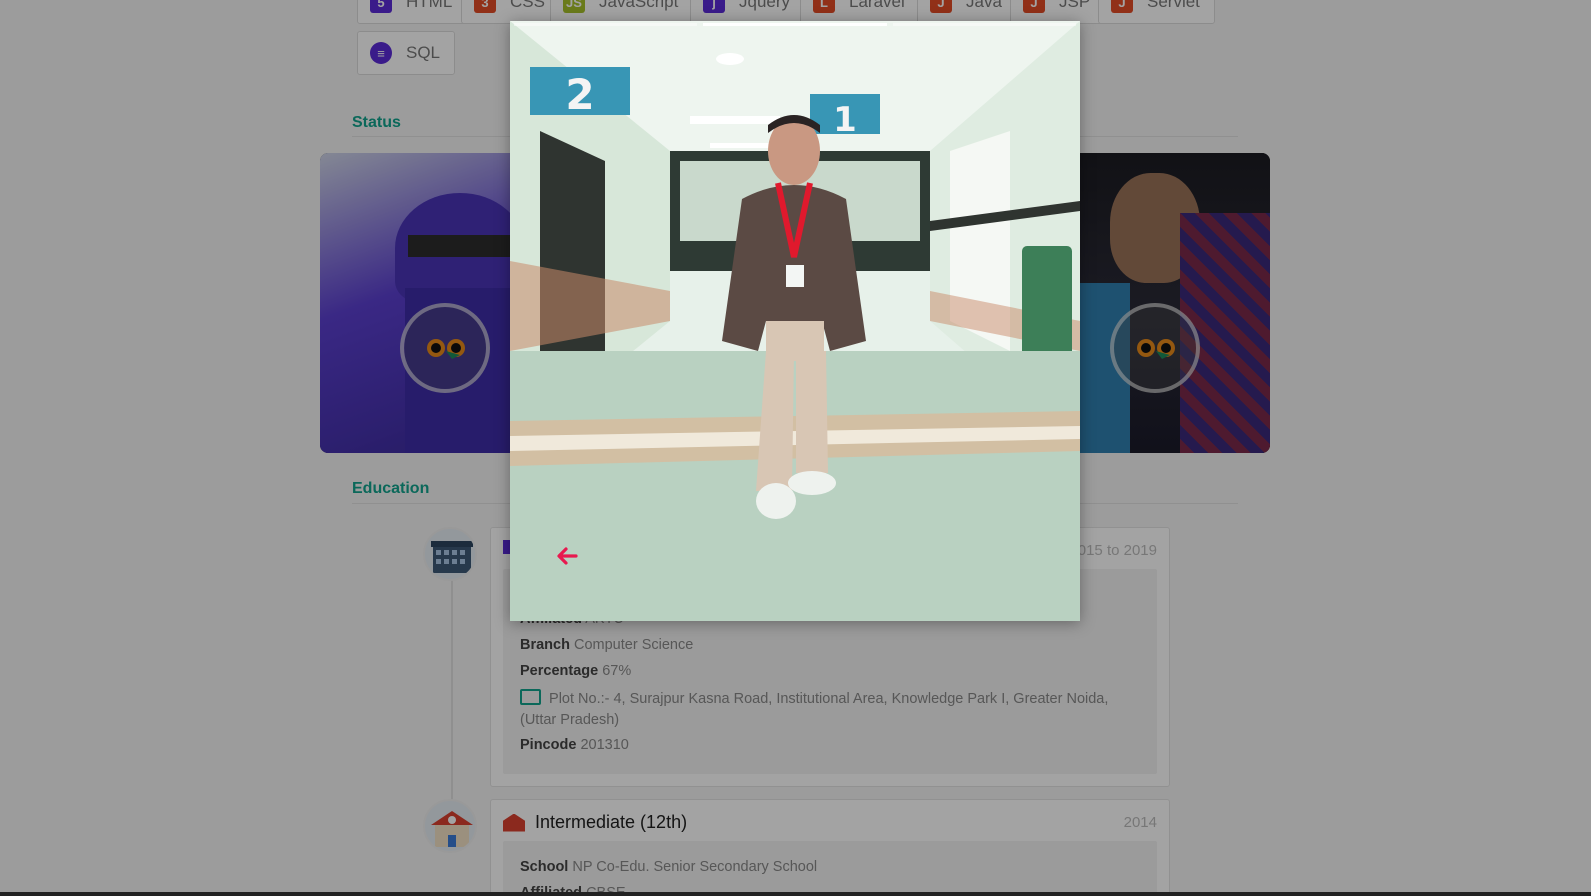 Image resolution: width=1591 pixels, height=896 pixels. I want to click on story-progress-segment-active, so click(795, 24).